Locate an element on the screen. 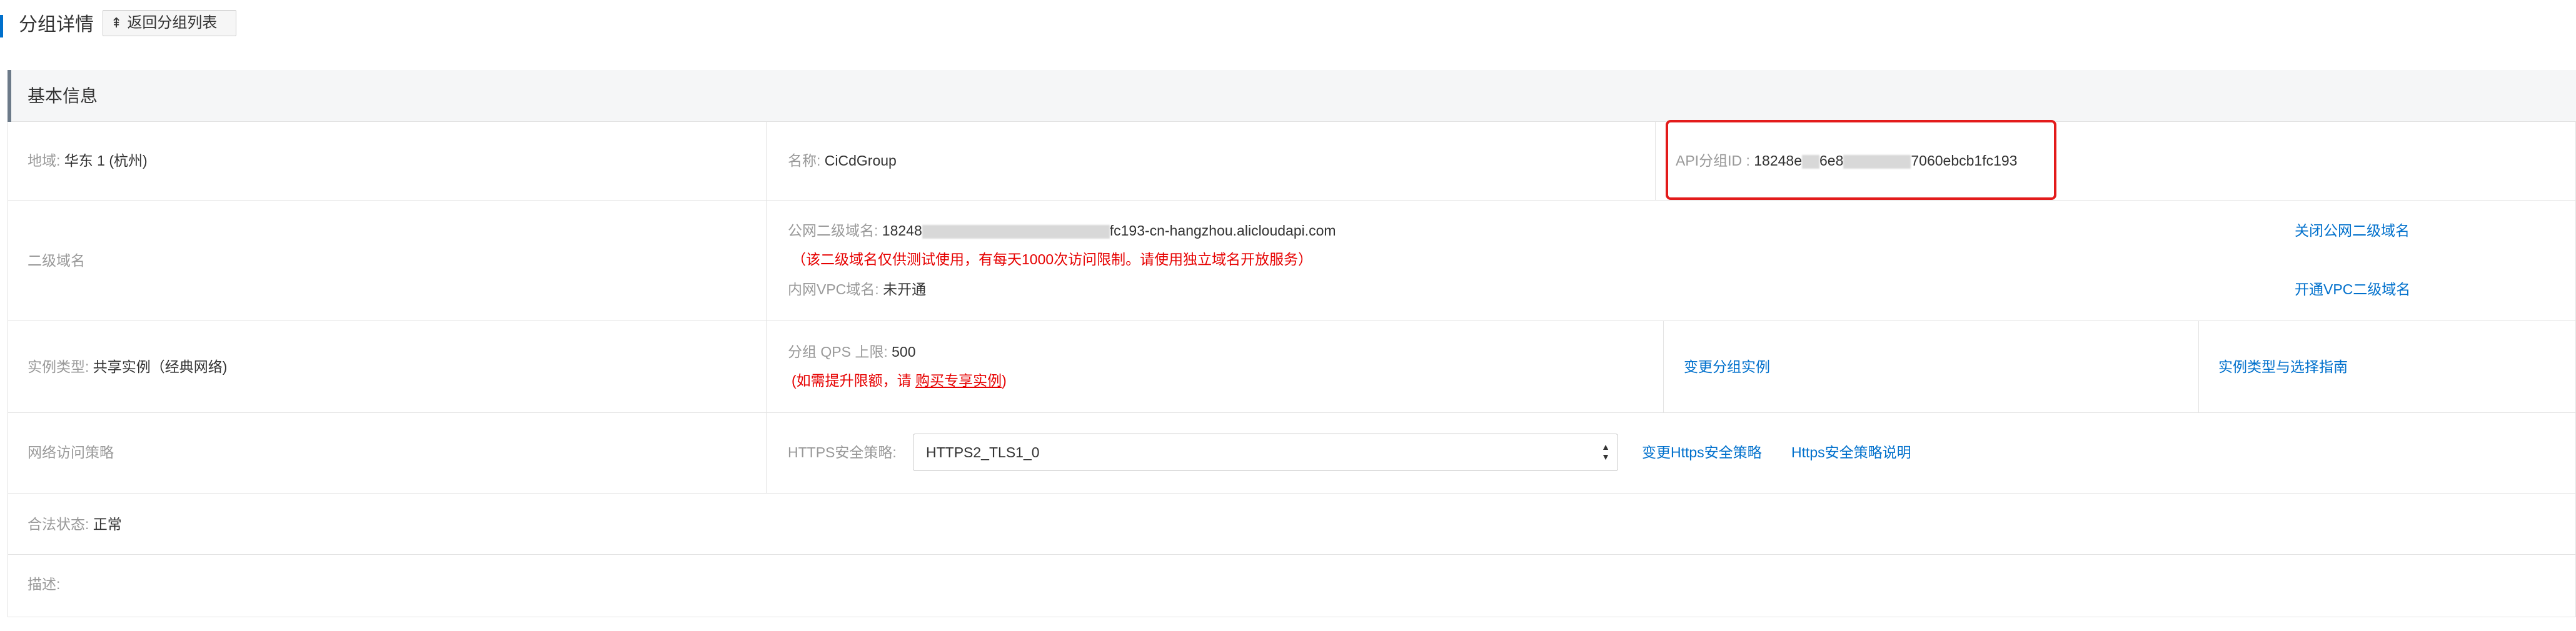 This screenshot has width=2576, height=631. legal-status-field: 合法状态: 正常 is located at coordinates (75, 524).